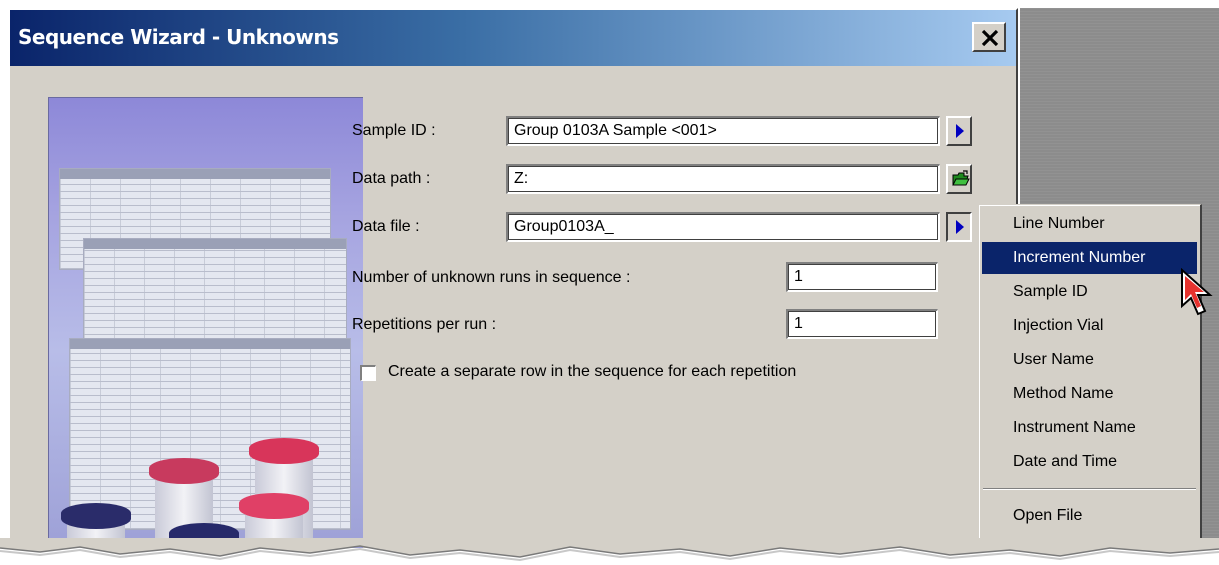 The height and width of the screenshot is (565, 1219). What do you see at coordinates (394, 130) in the screenshot?
I see `sample-id-label: Sample ID :` at bounding box center [394, 130].